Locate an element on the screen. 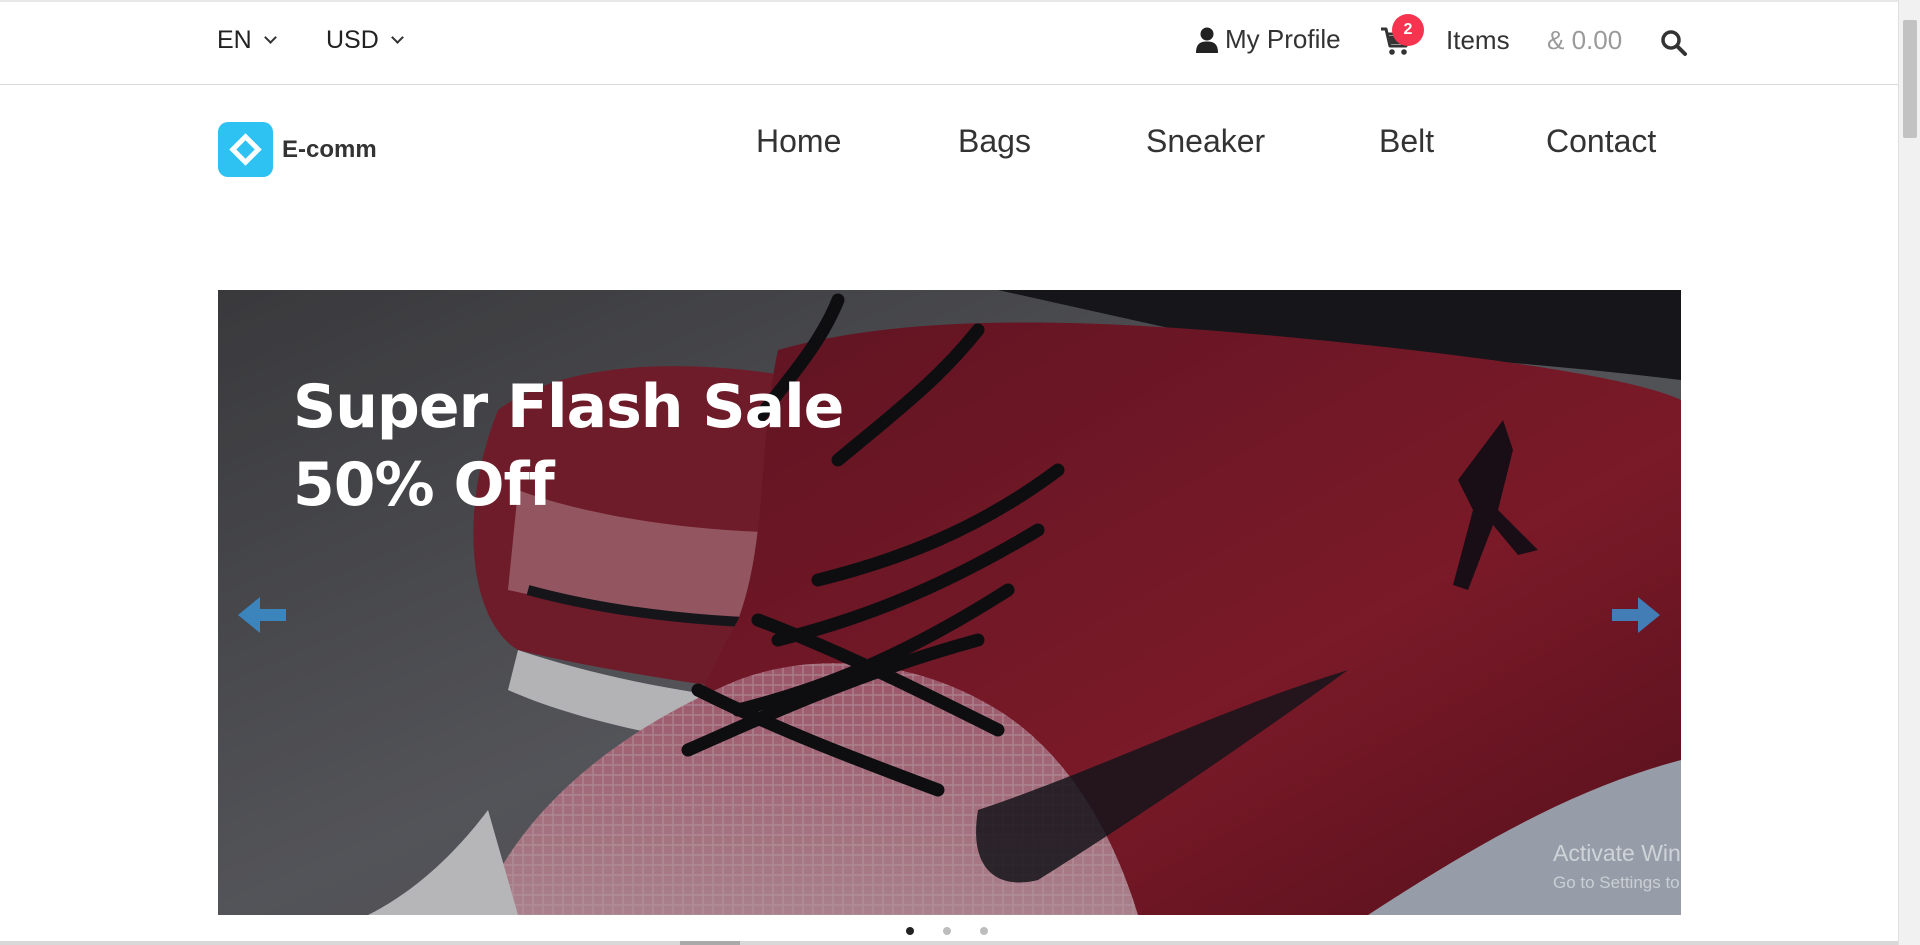 The height and width of the screenshot is (945, 1920). vertical-scrollbar is located at coordinates (1909, 472).